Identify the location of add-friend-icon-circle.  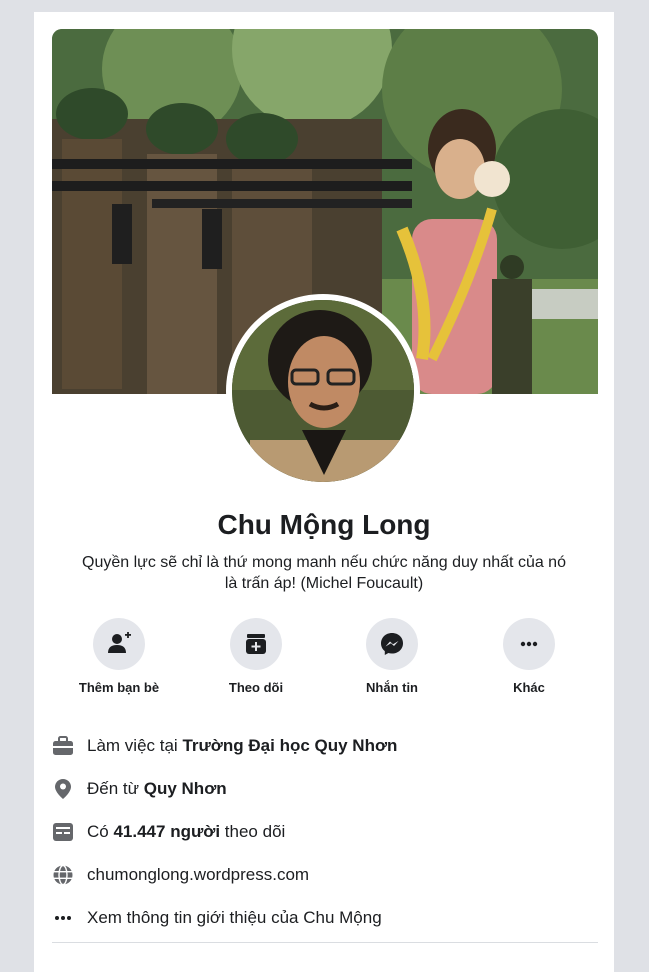
(119, 644).